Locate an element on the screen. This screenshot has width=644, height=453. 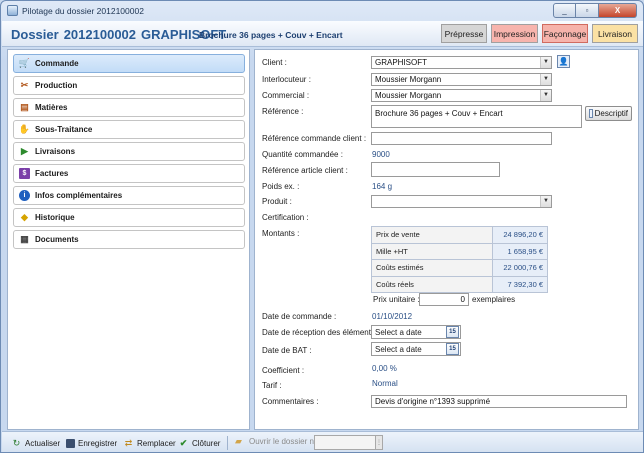
produit-select: ▼ is located at coordinates (461, 201).